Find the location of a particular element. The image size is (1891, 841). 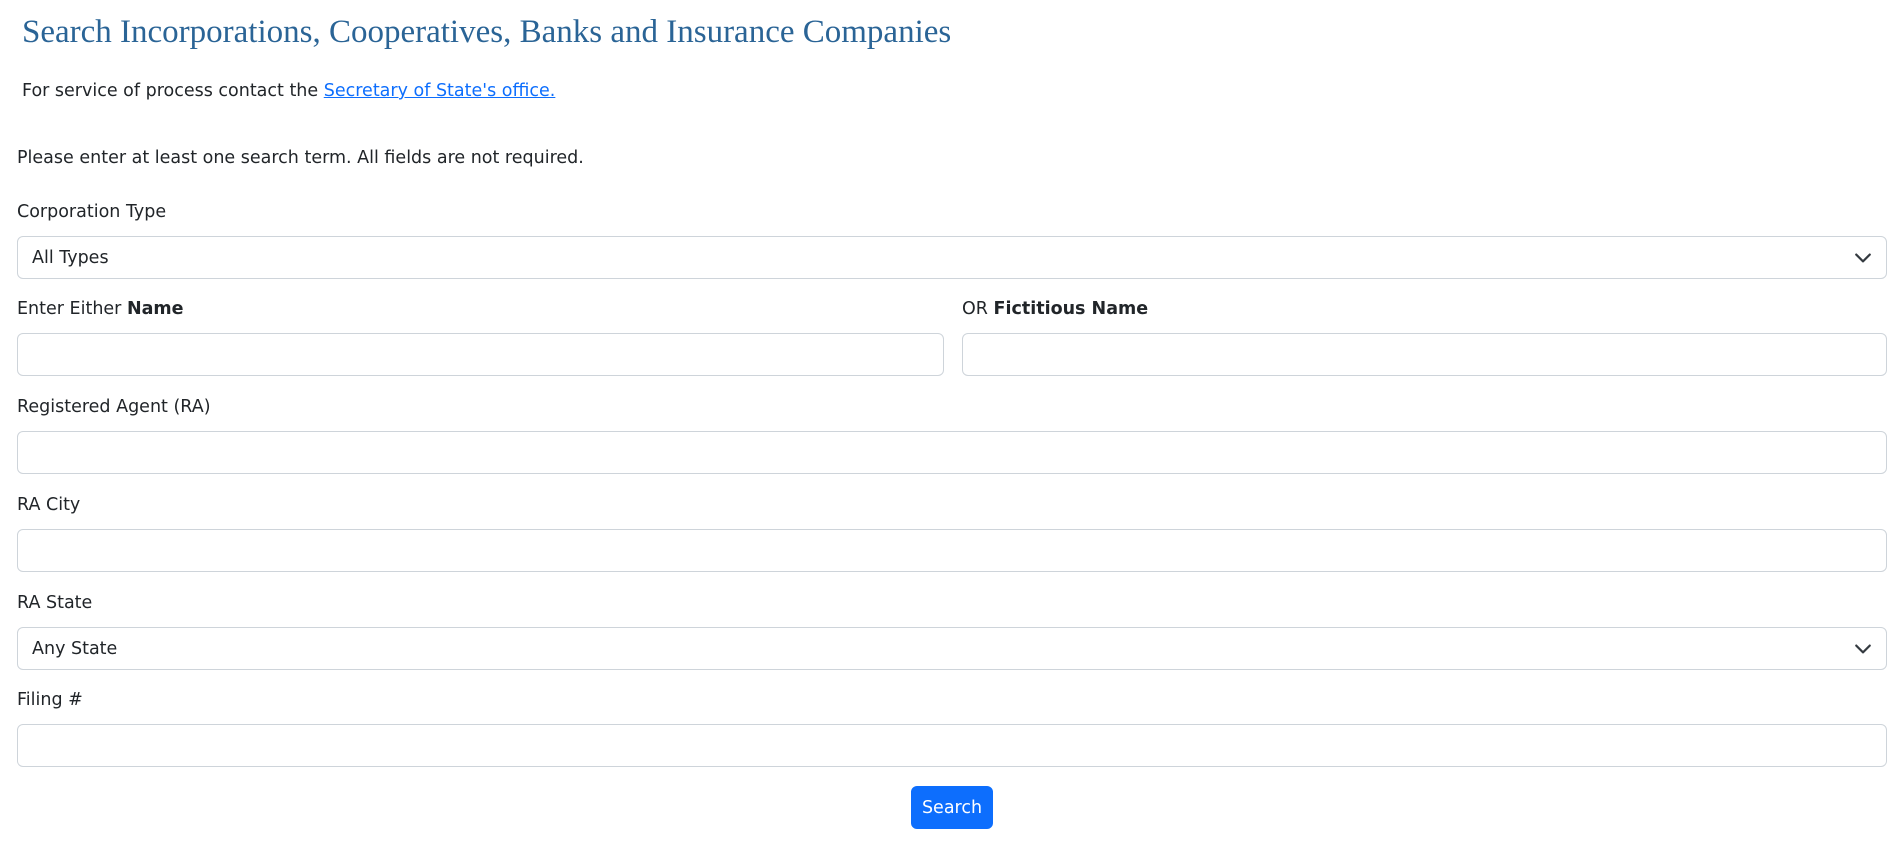

filing-number-label: Filing # is located at coordinates (50, 700).